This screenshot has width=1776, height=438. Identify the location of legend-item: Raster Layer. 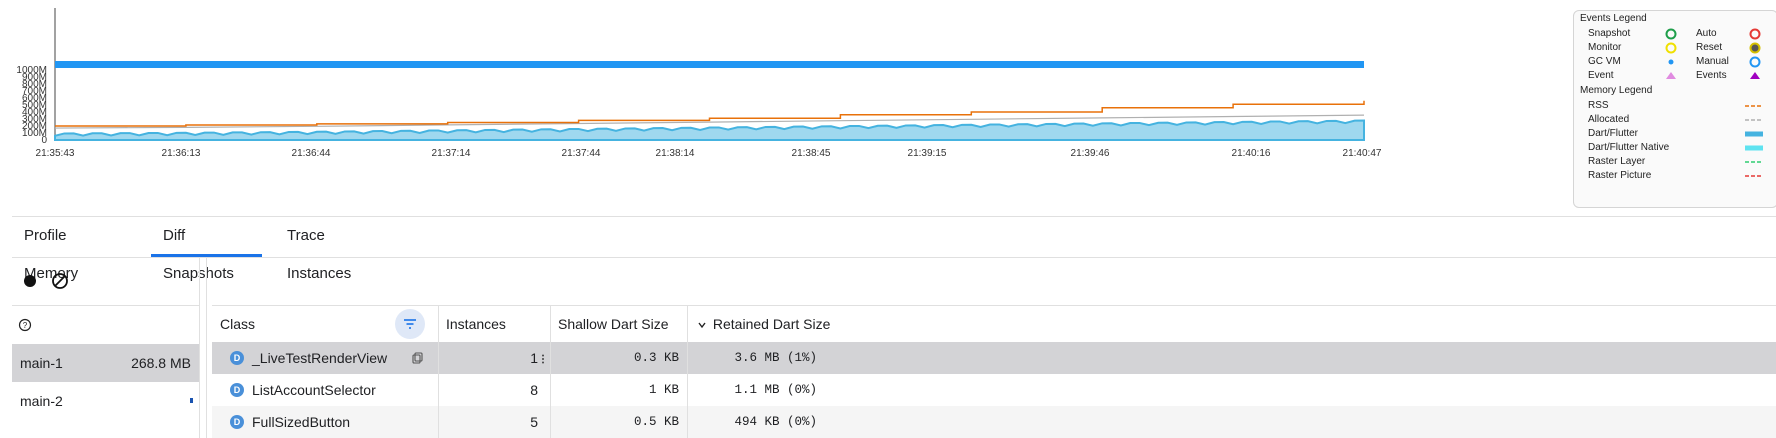
(1617, 161).